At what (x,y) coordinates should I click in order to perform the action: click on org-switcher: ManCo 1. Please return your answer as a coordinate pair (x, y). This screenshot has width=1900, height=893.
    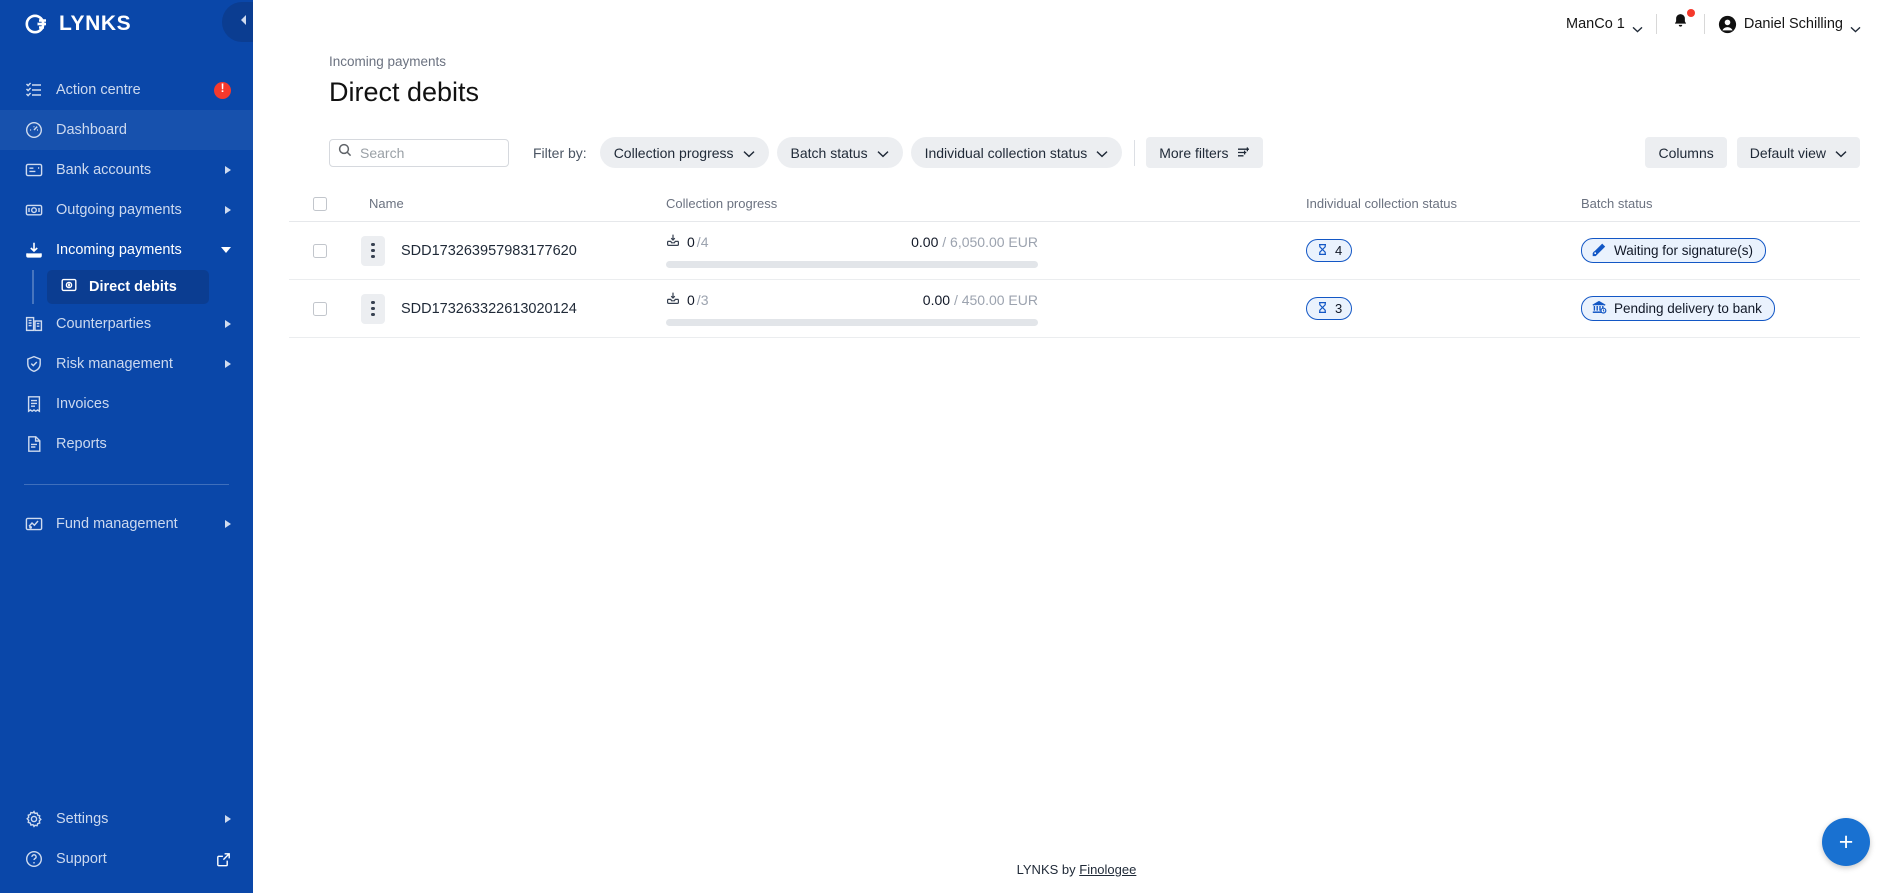
    Looking at the image, I should click on (1604, 24).